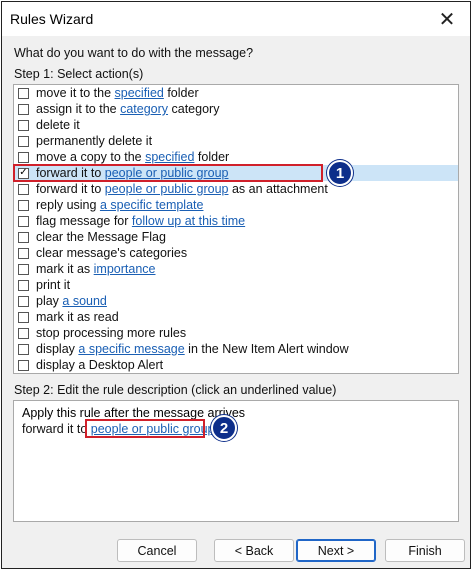 The image size is (474, 573). What do you see at coordinates (91, 157) in the screenshot?
I see `action-text: move a copy to the` at bounding box center [91, 157].